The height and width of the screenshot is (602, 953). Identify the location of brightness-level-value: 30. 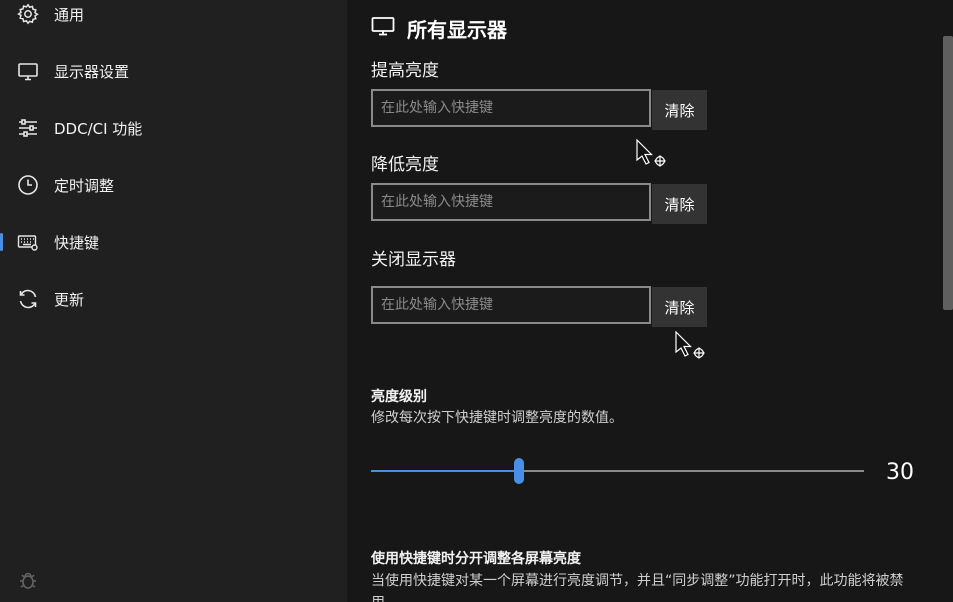
(900, 472).